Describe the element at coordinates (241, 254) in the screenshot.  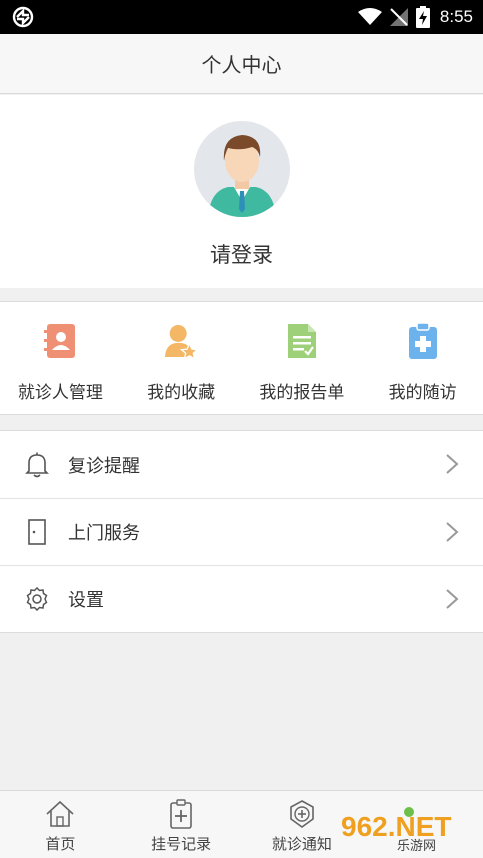
I see `login-prompt: 请登录` at that location.